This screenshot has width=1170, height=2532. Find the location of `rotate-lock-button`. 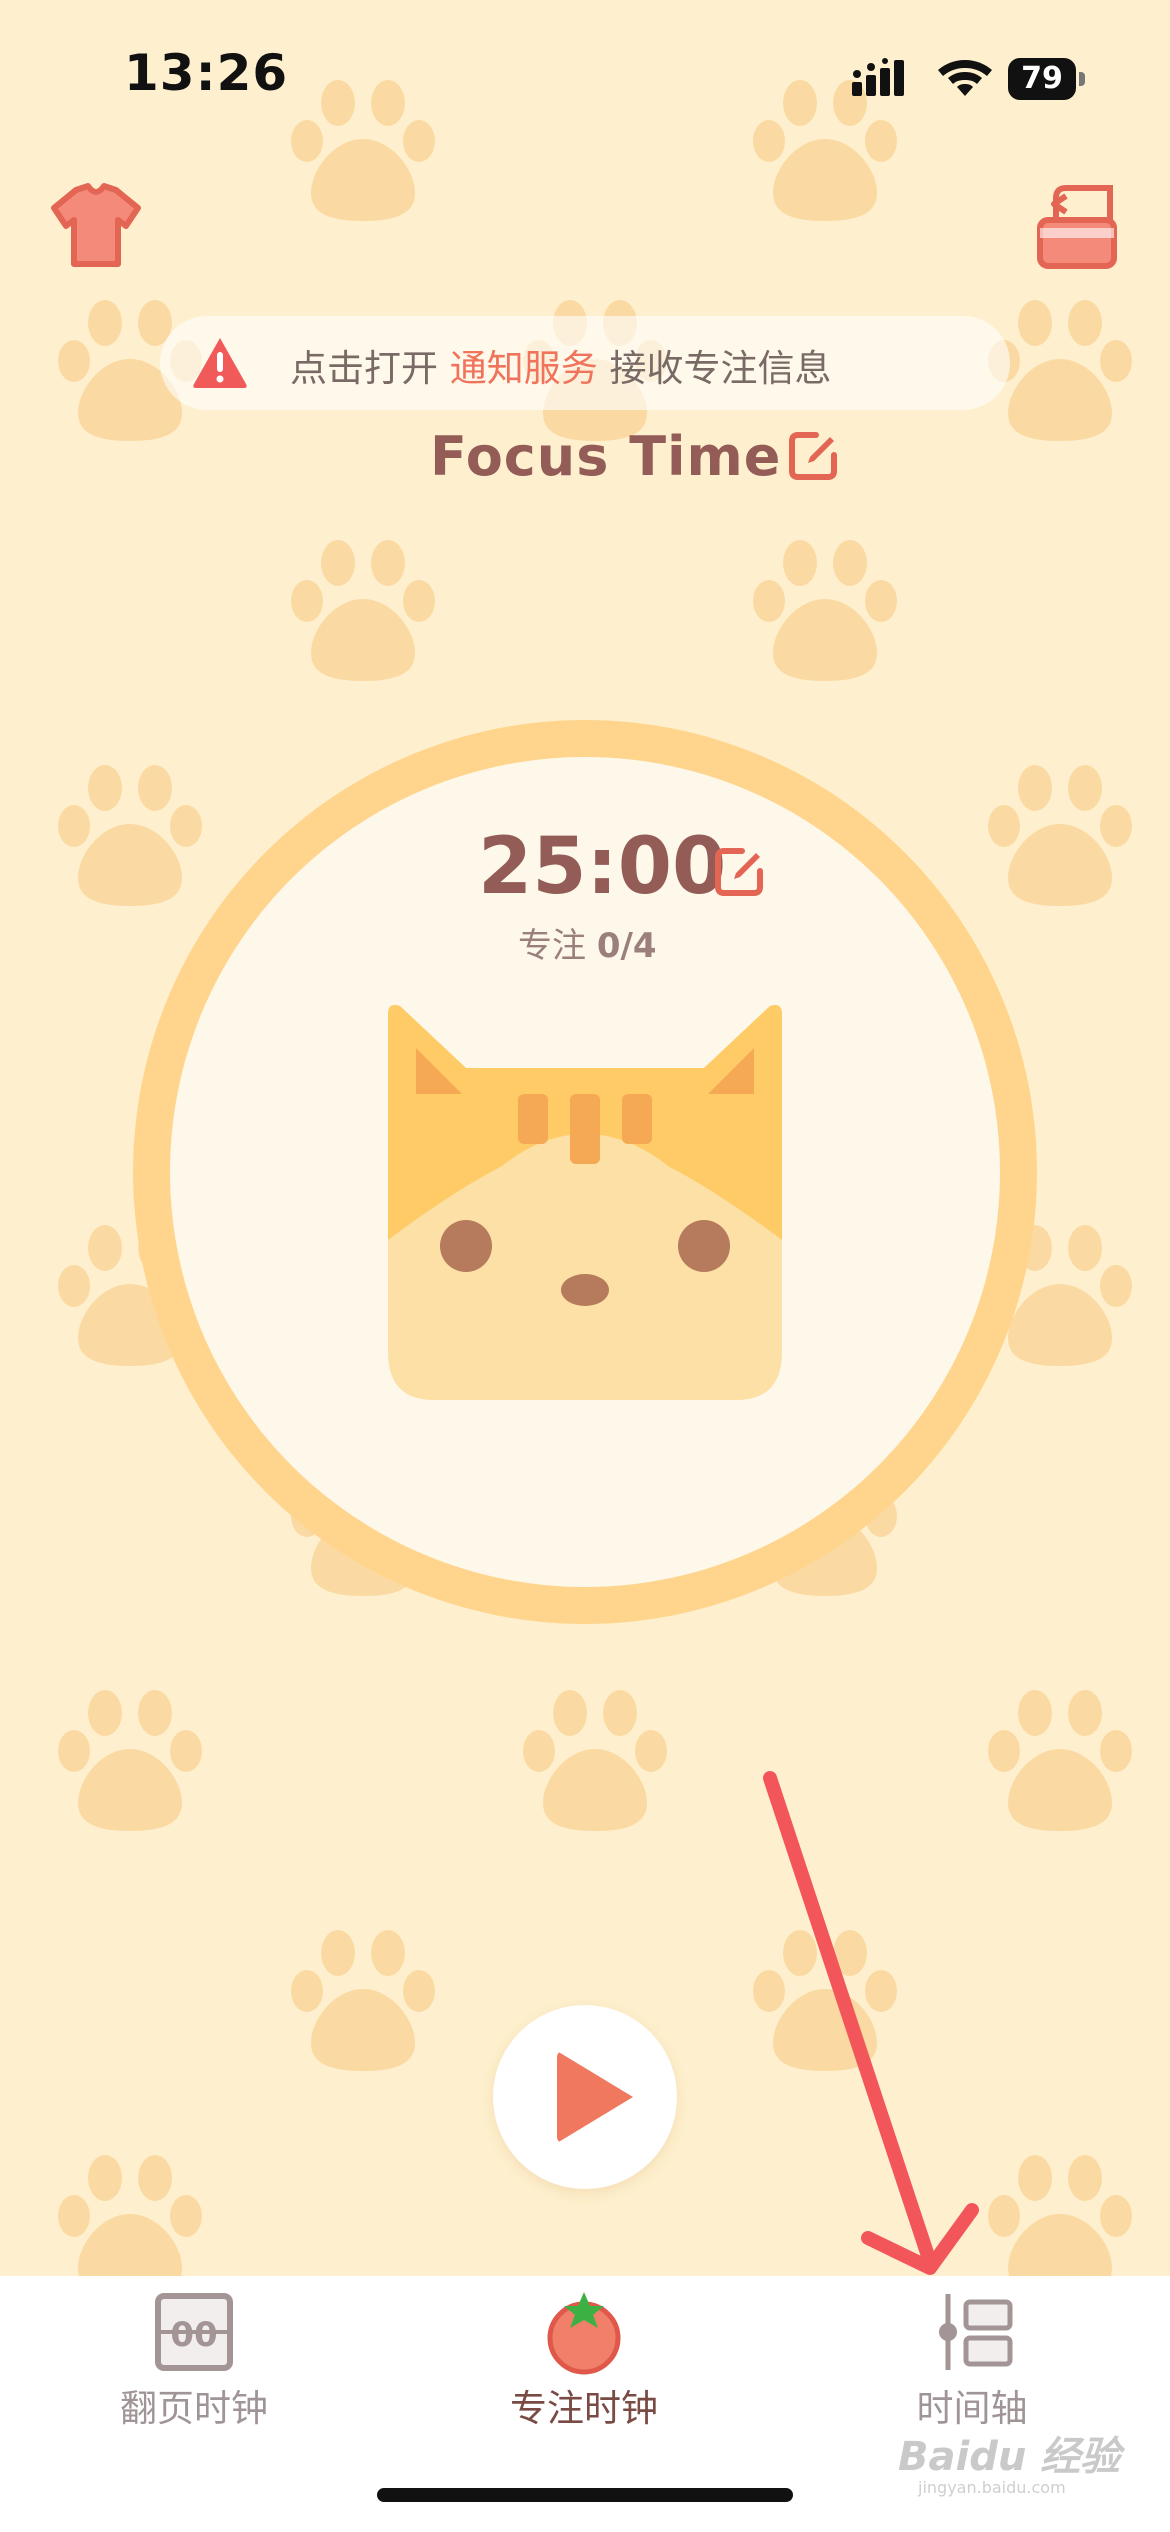

rotate-lock-button is located at coordinates (1076, 226).